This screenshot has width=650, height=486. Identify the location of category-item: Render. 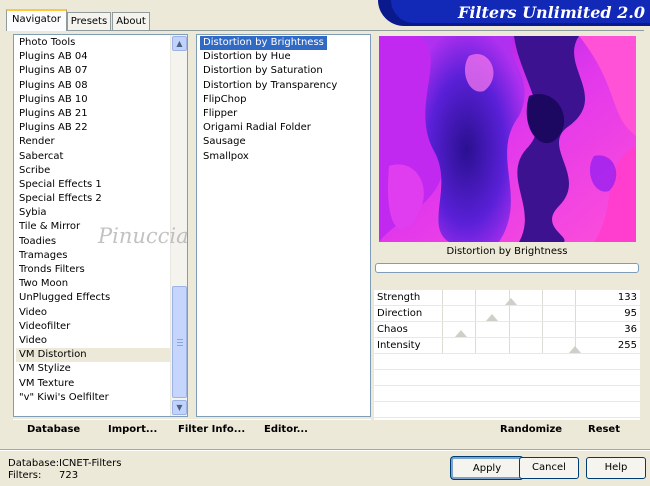
(93, 142).